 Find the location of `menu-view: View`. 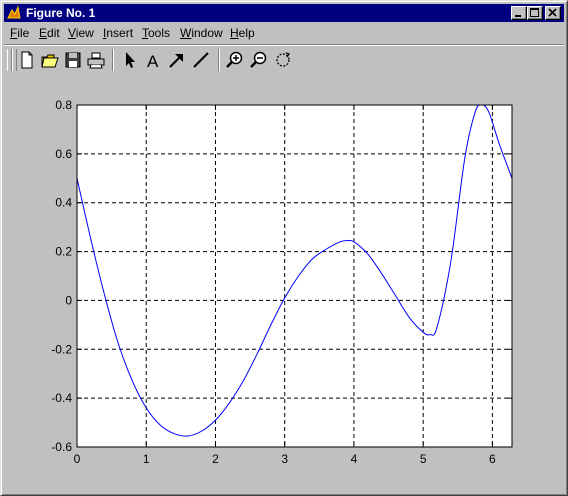

menu-view: View is located at coordinates (81, 33).